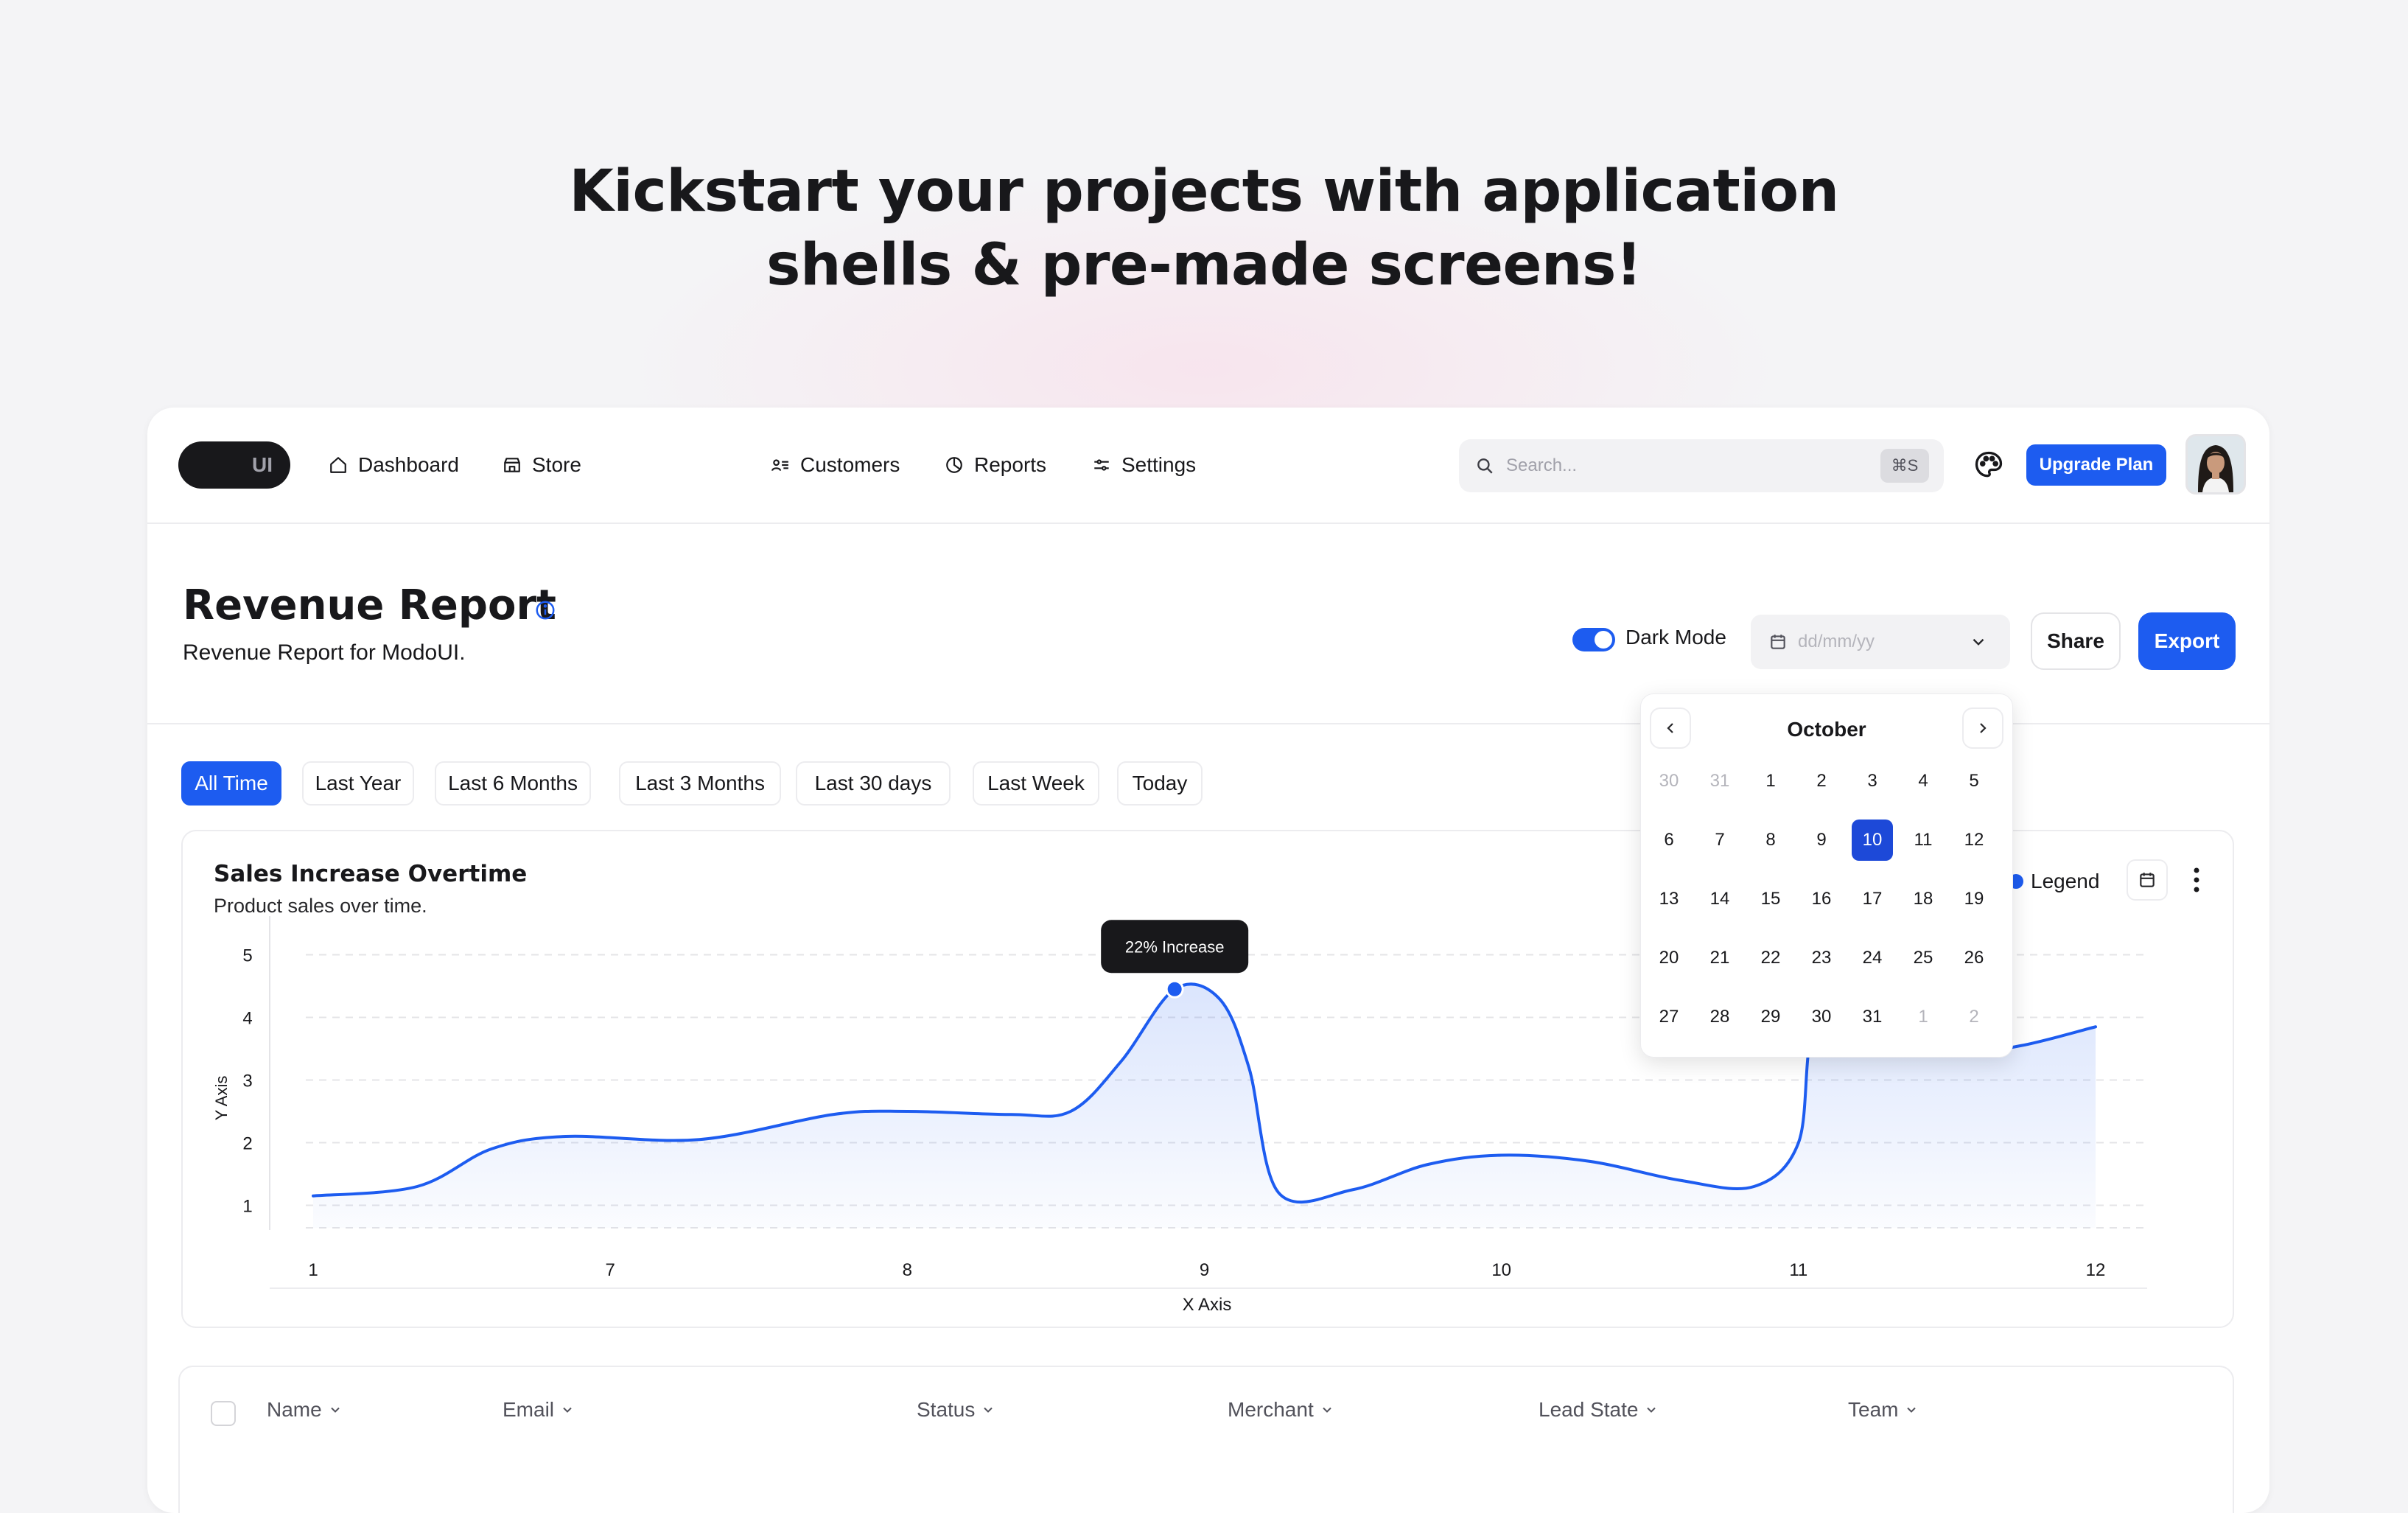 The width and height of the screenshot is (2408, 1513). Describe the element at coordinates (1872, 781) in the screenshot. I see `calendar-day: 3` at that location.